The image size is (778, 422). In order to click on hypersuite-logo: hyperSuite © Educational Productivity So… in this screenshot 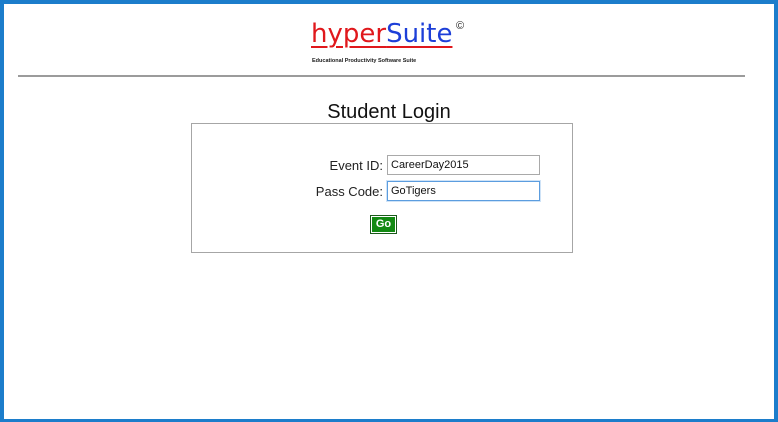, I will do `click(396, 46)`.